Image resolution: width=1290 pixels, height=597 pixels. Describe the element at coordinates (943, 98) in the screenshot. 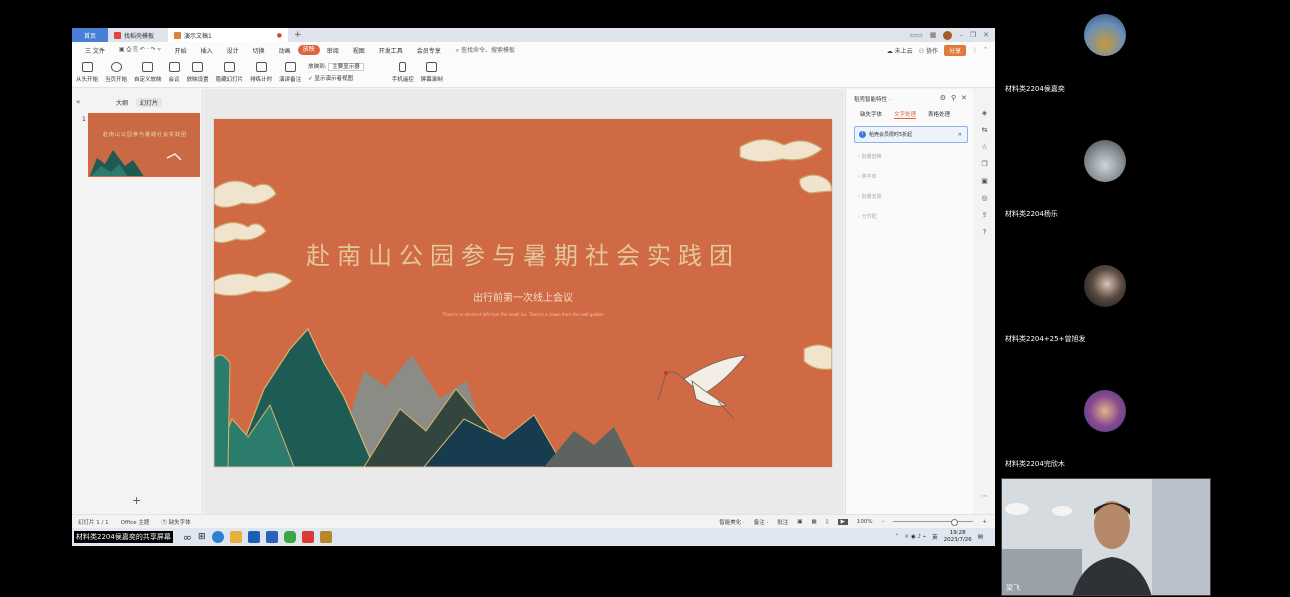

I see `gear-icon: ⚙` at that location.